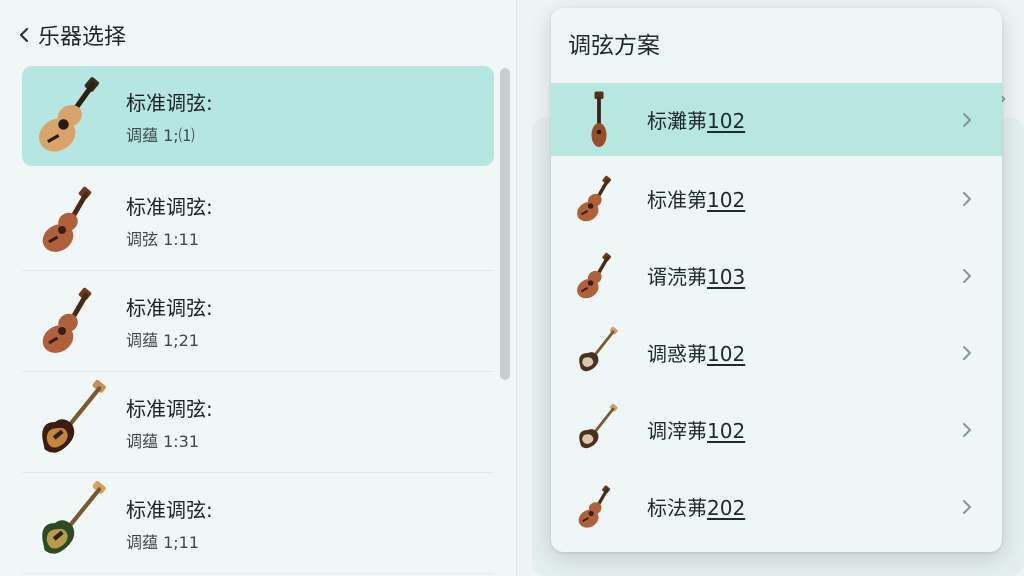 Image resolution: width=1024 pixels, height=576 pixels. I want to click on tuning-label: 谞涜茀103, so click(696, 277).